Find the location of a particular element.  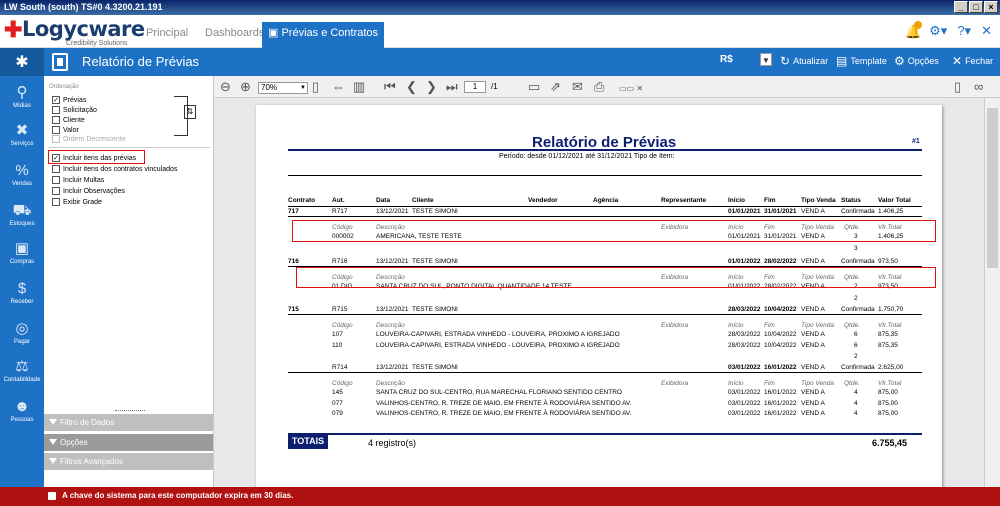

page-width-icon: ⇔ is located at coordinates (338, 86).